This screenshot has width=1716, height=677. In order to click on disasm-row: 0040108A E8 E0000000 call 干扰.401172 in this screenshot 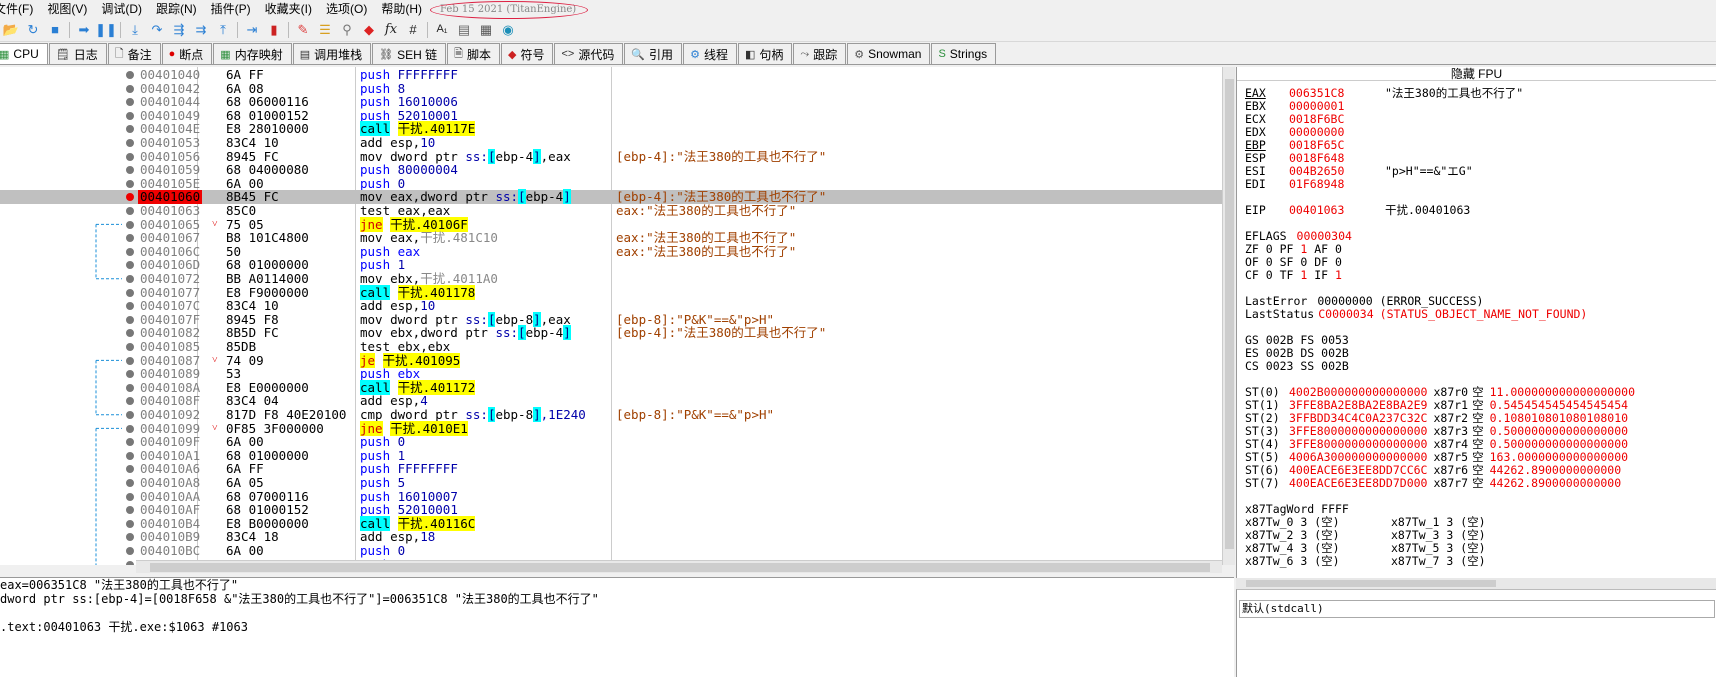, I will do `click(611, 387)`.